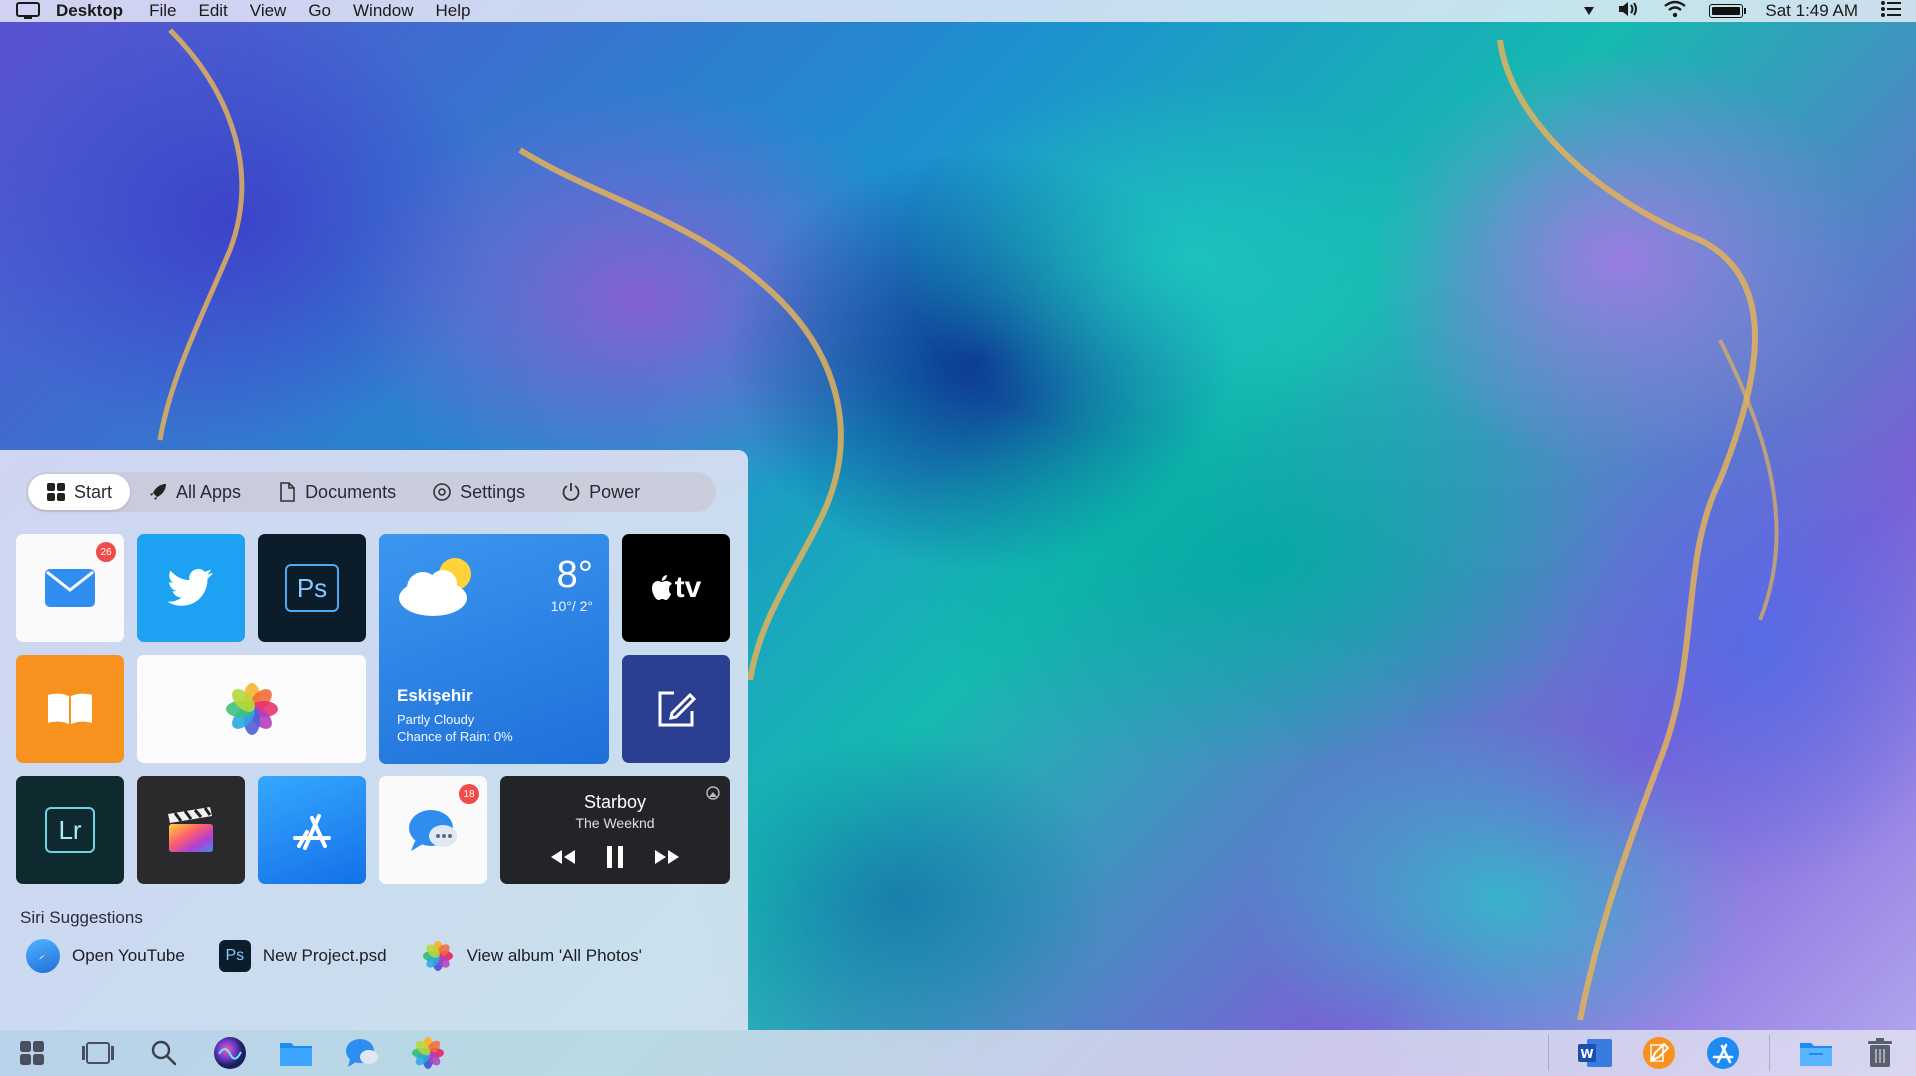  What do you see at coordinates (162, 11) in the screenshot?
I see `menu-file: File` at bounding box center [162, 11].